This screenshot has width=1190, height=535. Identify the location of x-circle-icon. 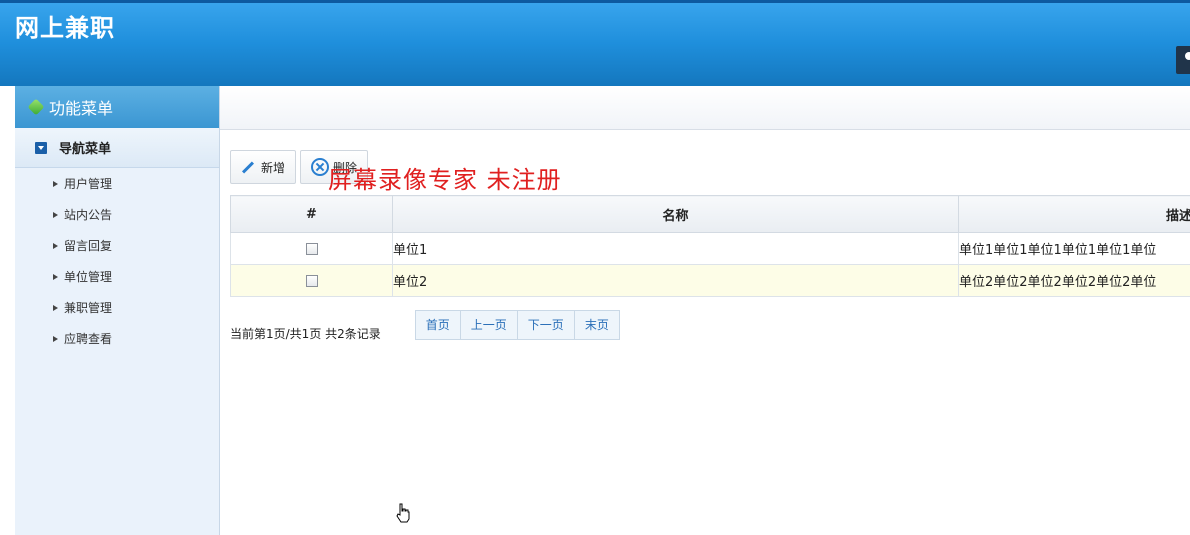
(320, 167).